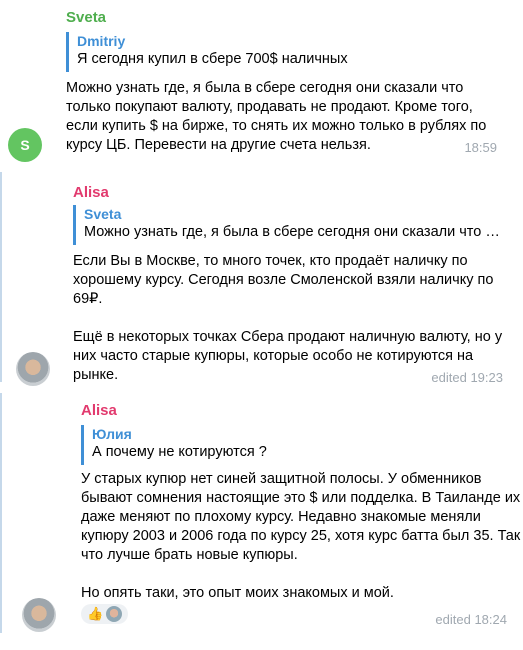  Describe the element at coordinates (86, 17) in the screenshot. I see `sender-name: Sveta` at that location.